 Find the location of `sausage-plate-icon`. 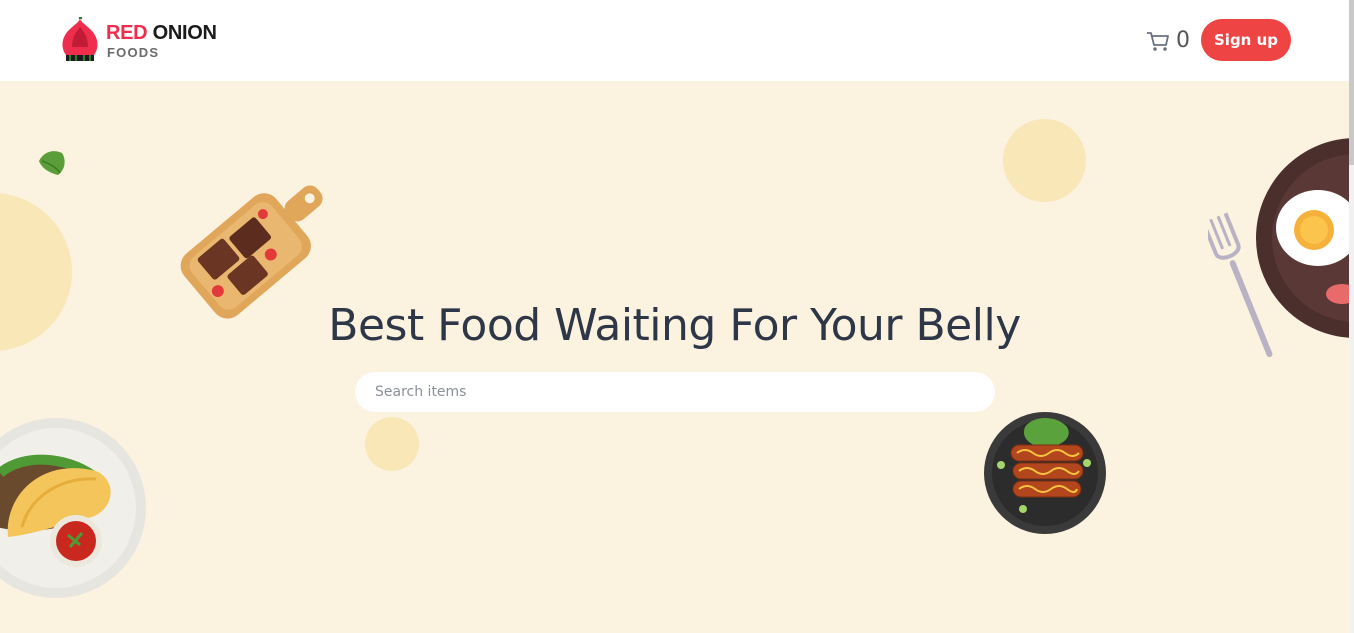

sausage-plate-icon is located at coordinates (1045, 473).